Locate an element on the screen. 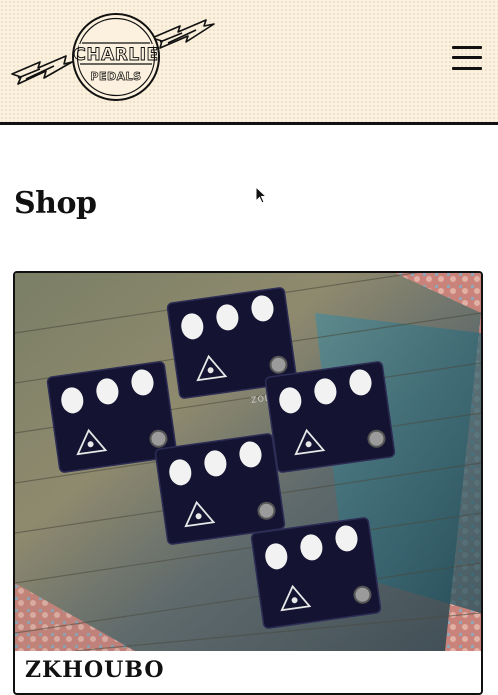 The width and height of the screenshot is (498, 695). lightning-bolt-left-icon is located at coordinates (42, 70).